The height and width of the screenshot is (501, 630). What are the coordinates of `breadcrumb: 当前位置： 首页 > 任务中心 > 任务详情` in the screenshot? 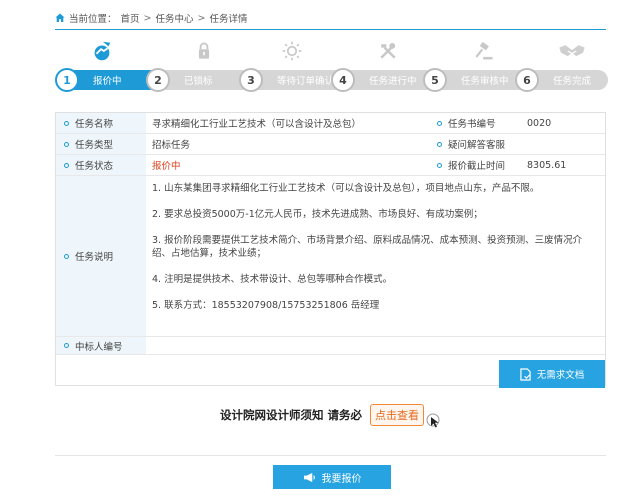 It's located at (151, 18).